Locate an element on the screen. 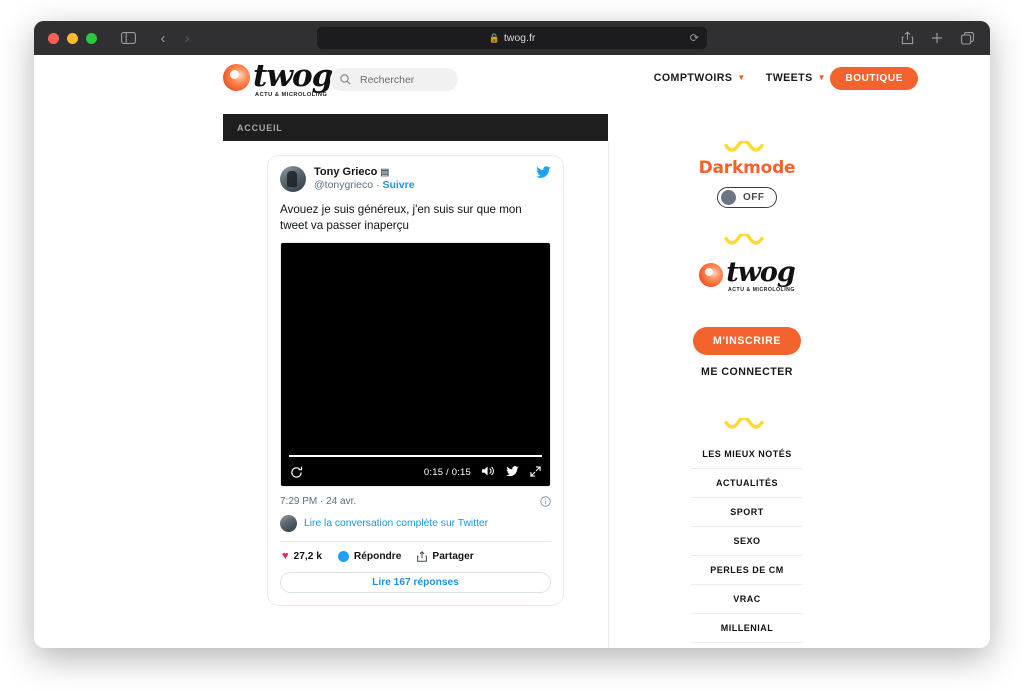 The height and width of the screenshot is (692, 1024). signup-button: M'INSCRIRE is located at coordinates (747, 341).